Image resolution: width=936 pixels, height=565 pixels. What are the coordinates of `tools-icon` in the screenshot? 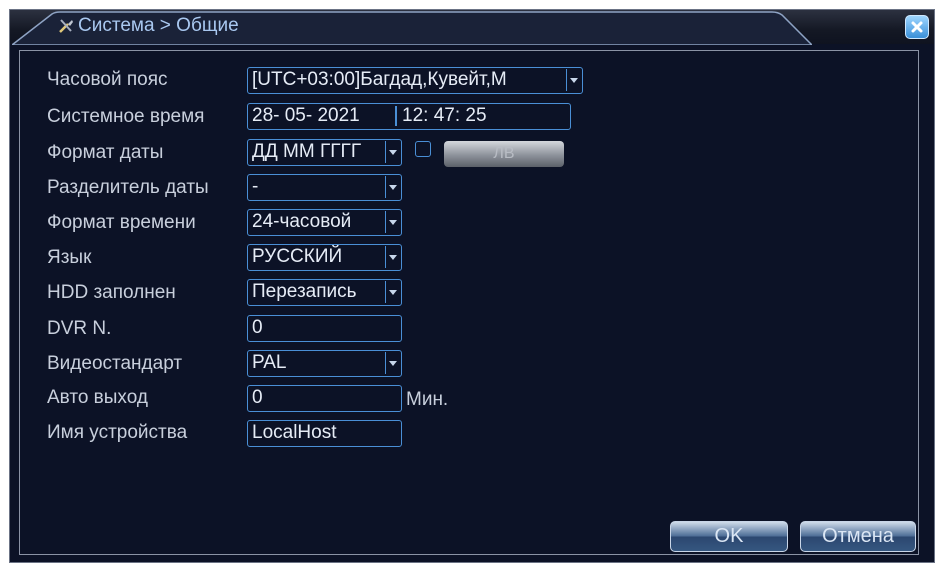 It's located at (66, 26).